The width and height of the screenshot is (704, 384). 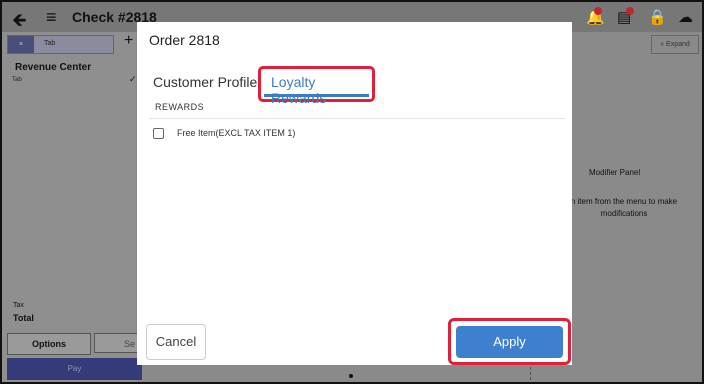 What do you see at coordinates (316, 95) in the screenshot?
I see `active-tab-underline` at bounding box center [316, 95].